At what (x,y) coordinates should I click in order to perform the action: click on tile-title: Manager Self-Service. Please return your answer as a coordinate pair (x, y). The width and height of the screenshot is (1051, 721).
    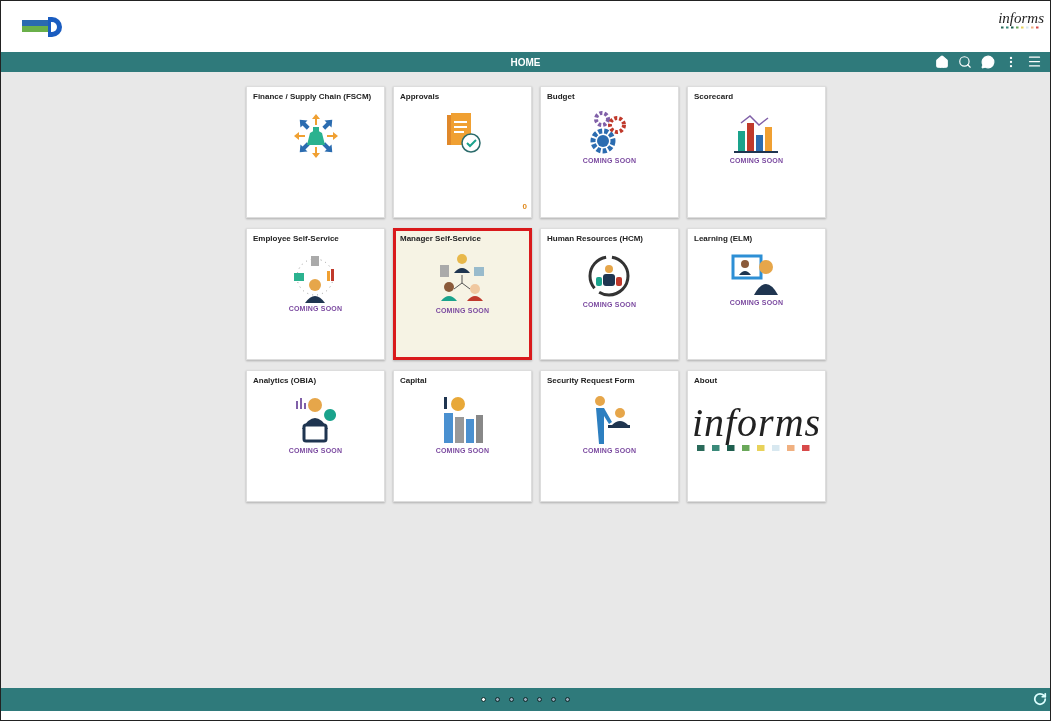
    Looking at the image, I should click on (440, 238).